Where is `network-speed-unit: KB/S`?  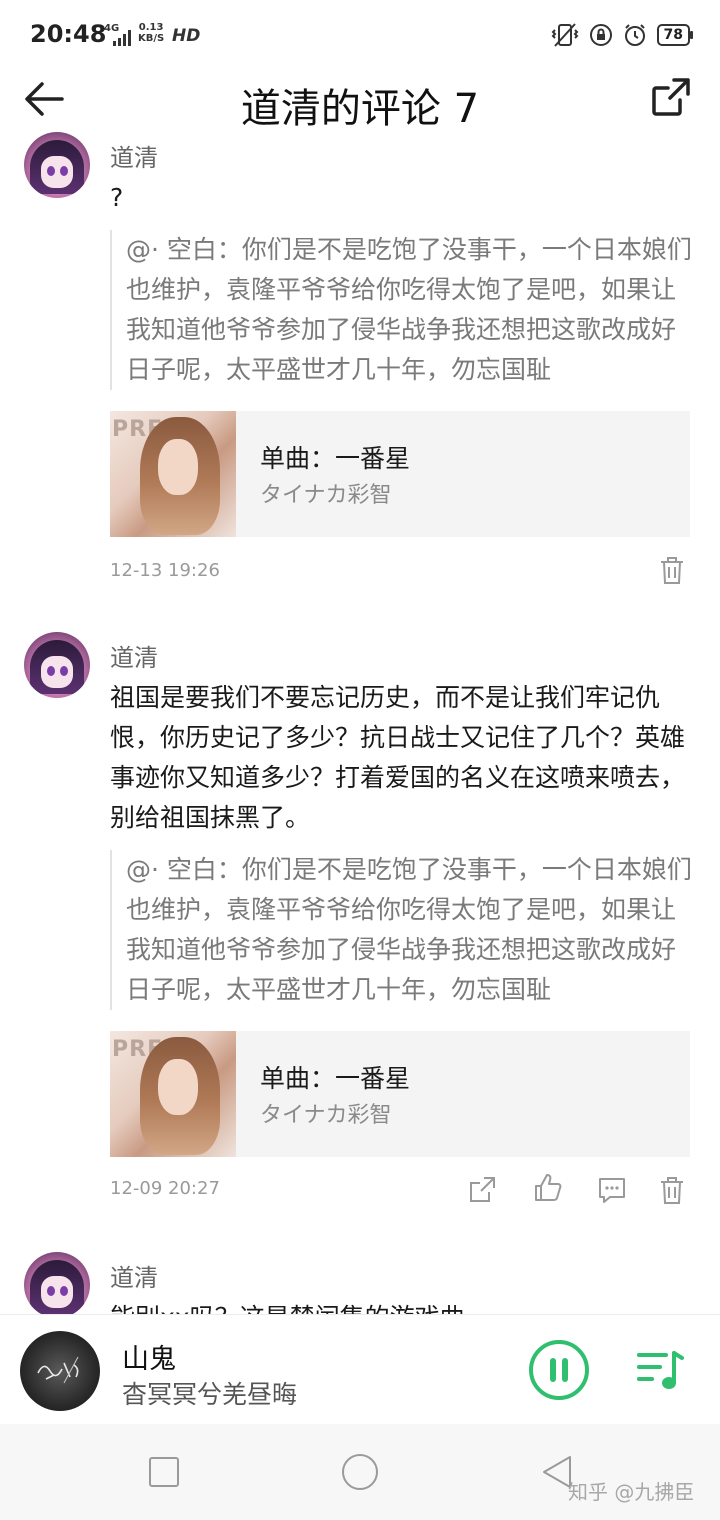 network-speed-unit: KB/S is located at coordinates (151, 38).